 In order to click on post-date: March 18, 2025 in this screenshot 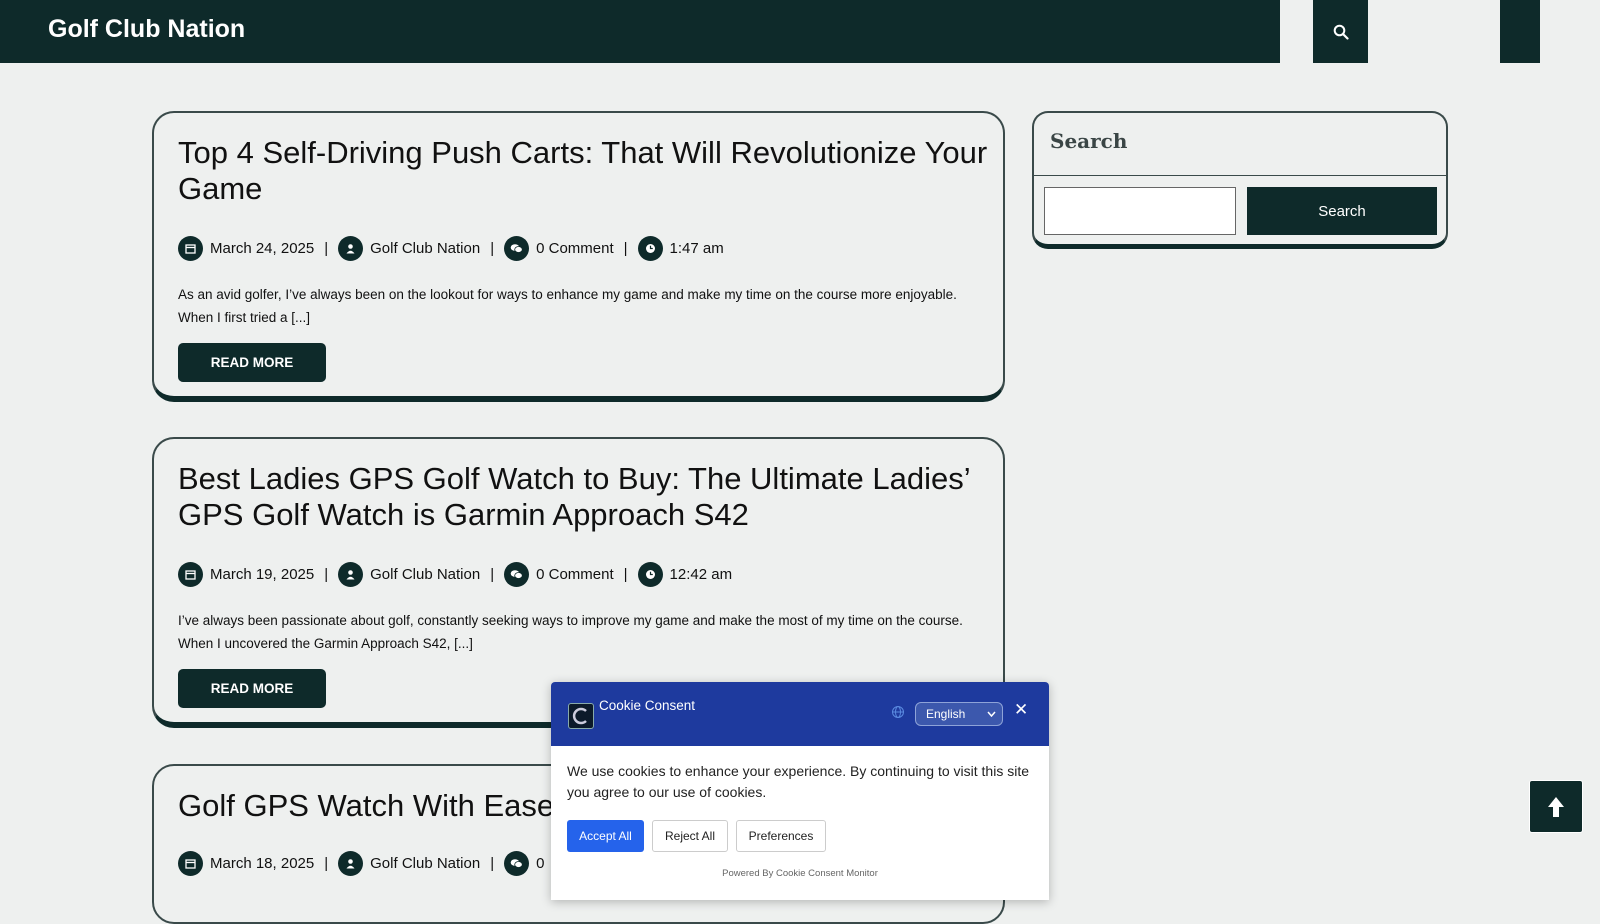, I will do `click(262, 863)`.